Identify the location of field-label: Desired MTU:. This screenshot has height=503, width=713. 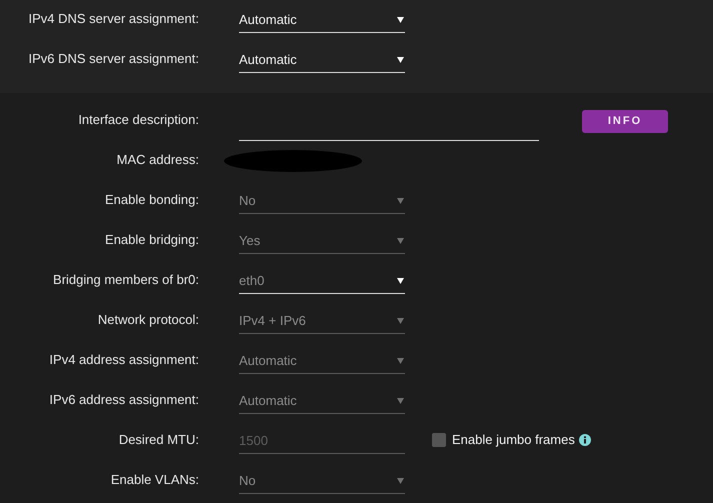
(158, 440).